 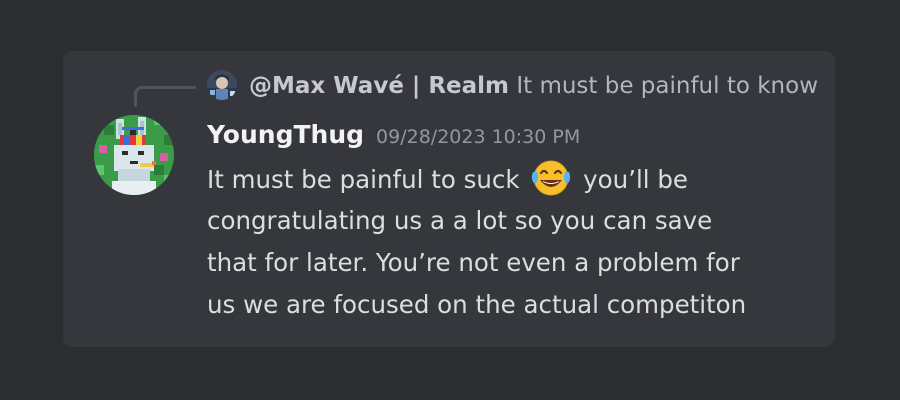 I want to click on reply-text: It must be painful to know, so click(x=667, y=86).